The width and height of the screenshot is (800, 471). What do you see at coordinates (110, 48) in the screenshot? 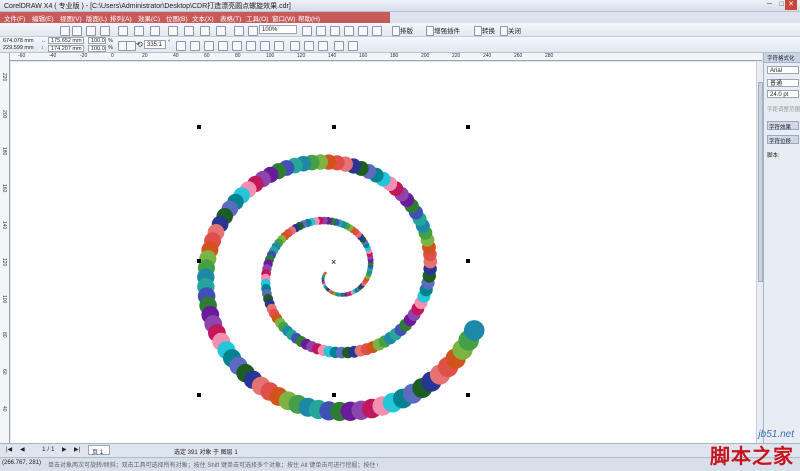
I see `scale-unit-y: %` at bounding box center [110, 48].